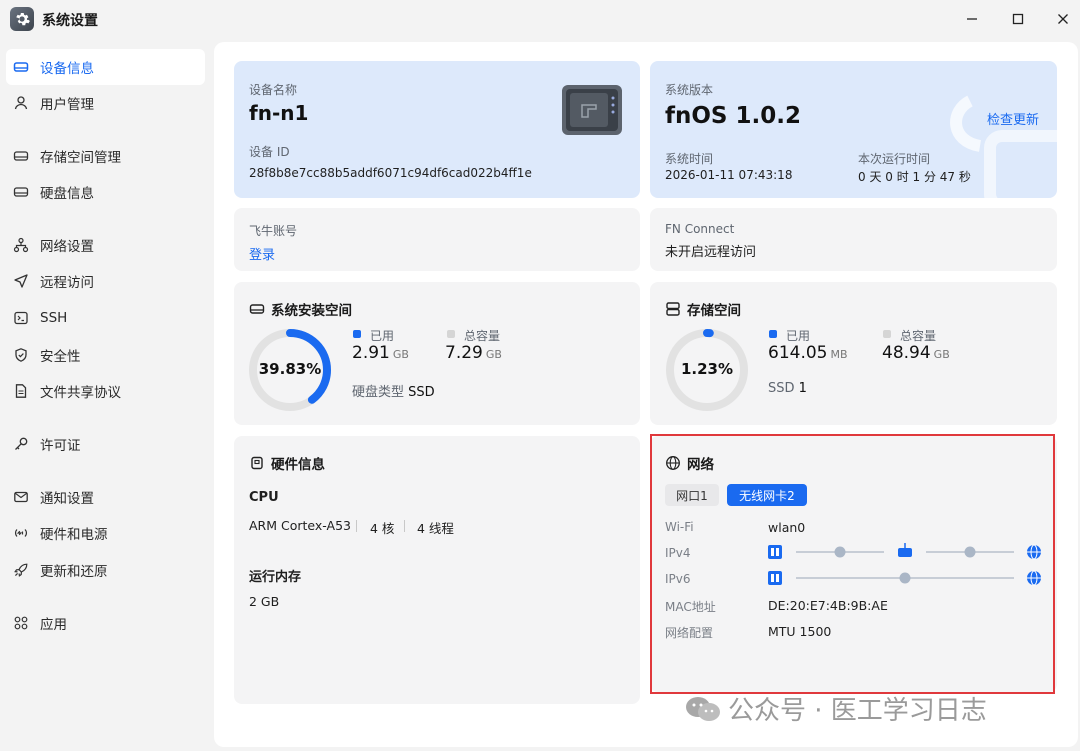 This screenshot has width=1080, height=751. What do you see at coordinates (70, 21) in the screenshot?
I see `window-title: 系统设置` at bounding box center [70, 21].